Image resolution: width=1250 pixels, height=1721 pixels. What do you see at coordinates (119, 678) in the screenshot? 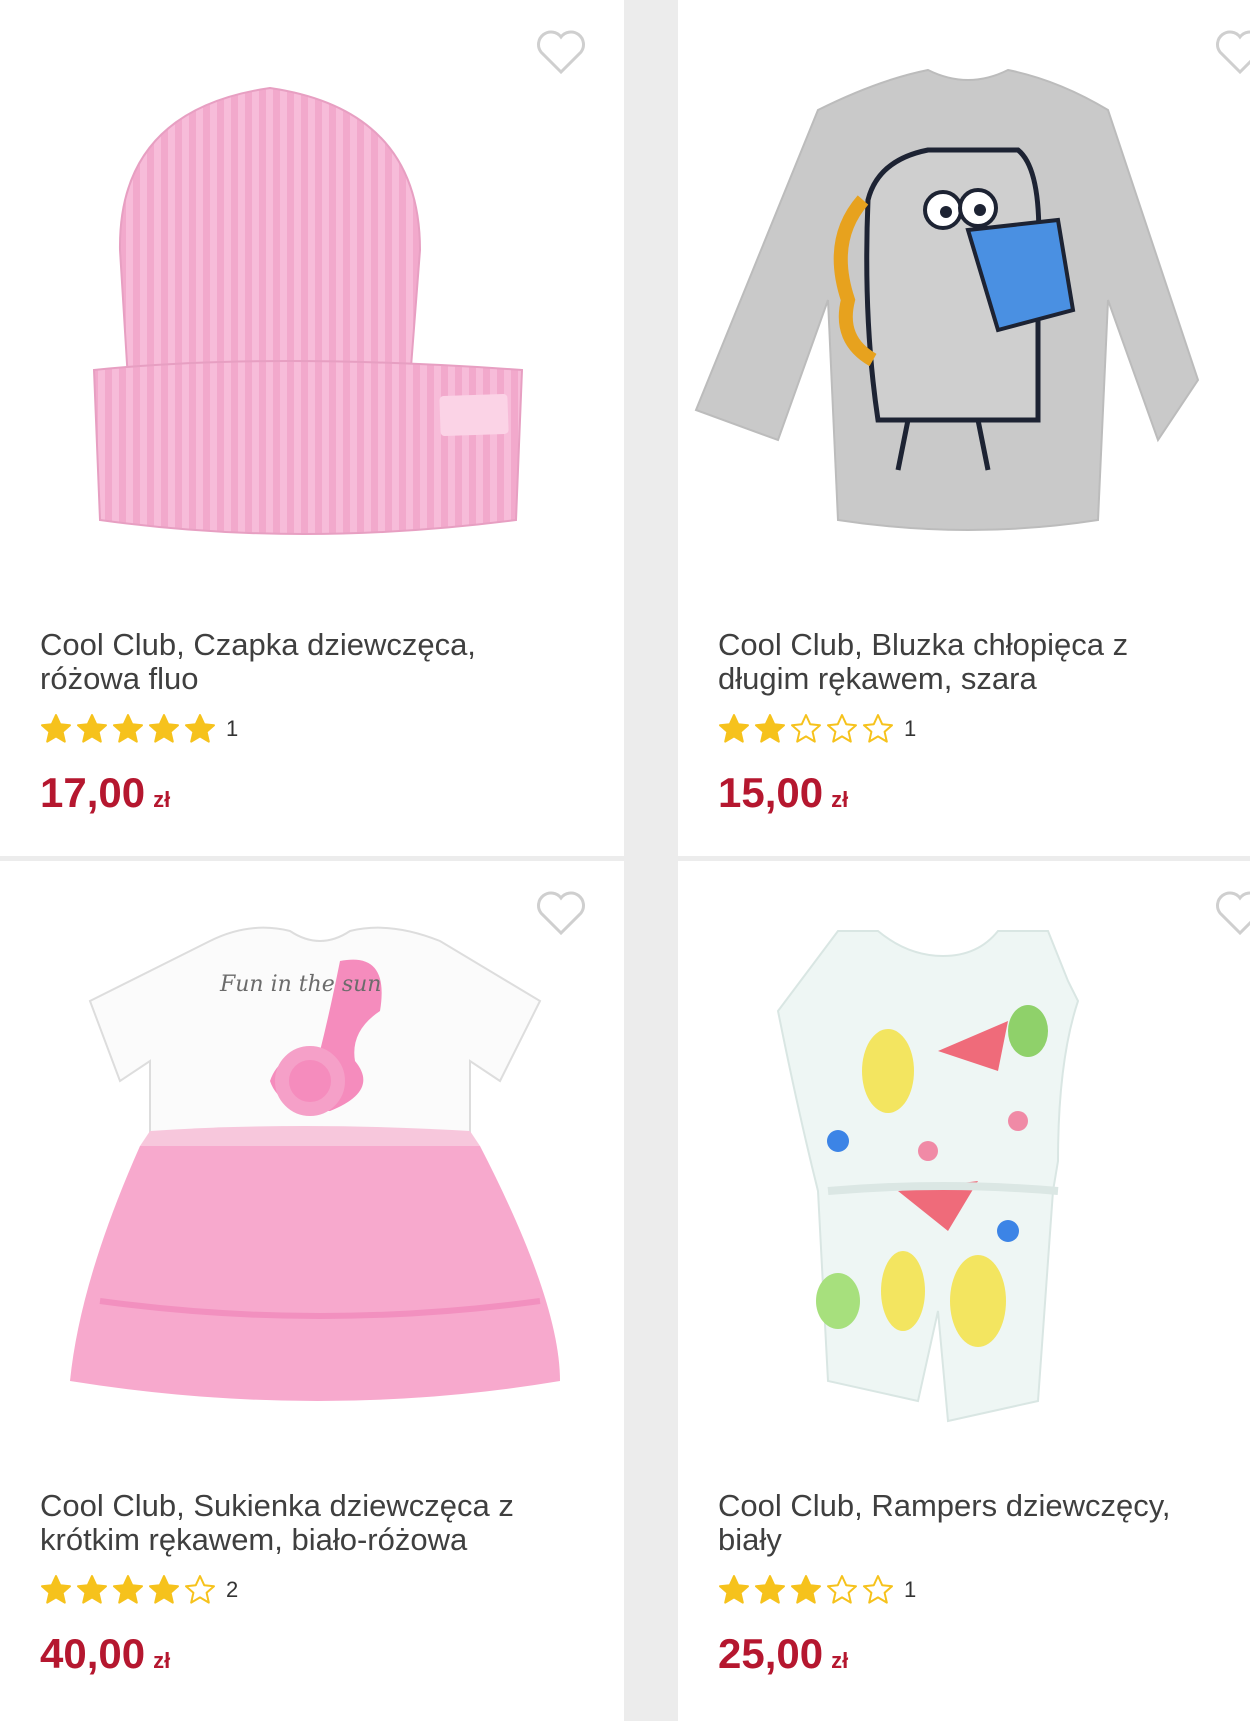
I see `product-title-line: różowa fluo` at bounding box center [119, 678].